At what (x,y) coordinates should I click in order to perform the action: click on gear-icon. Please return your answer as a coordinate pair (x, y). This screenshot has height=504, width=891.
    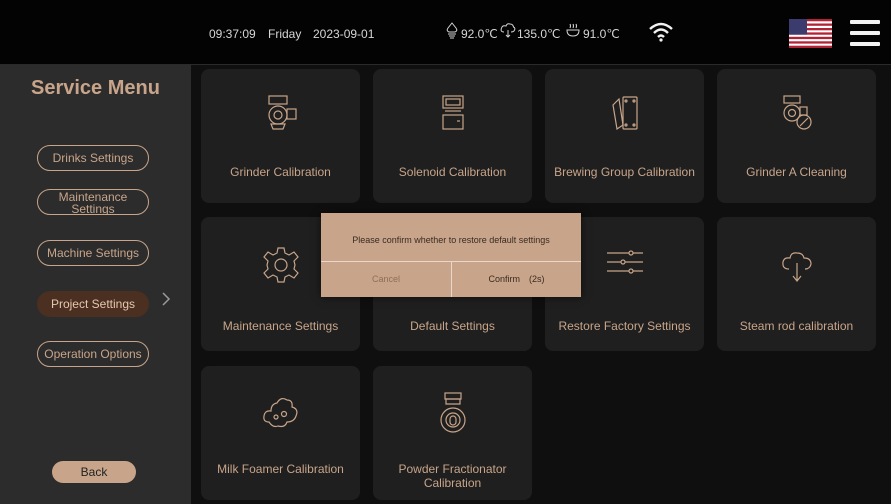
    Looking at the image, I should click on (280, 265).